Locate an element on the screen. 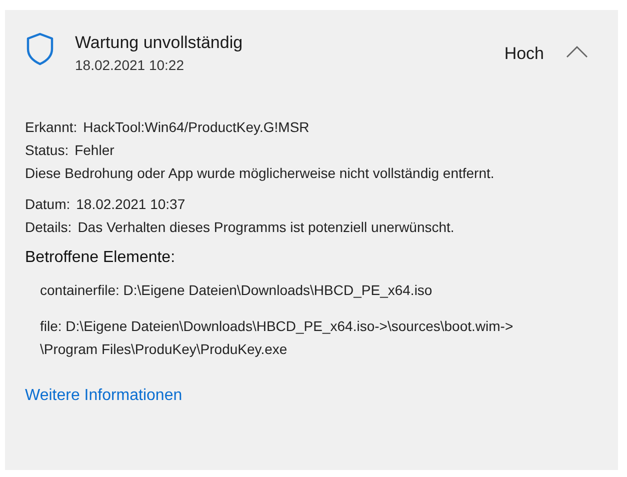  severity-label: Hoch is located at coordinates (524, 54).